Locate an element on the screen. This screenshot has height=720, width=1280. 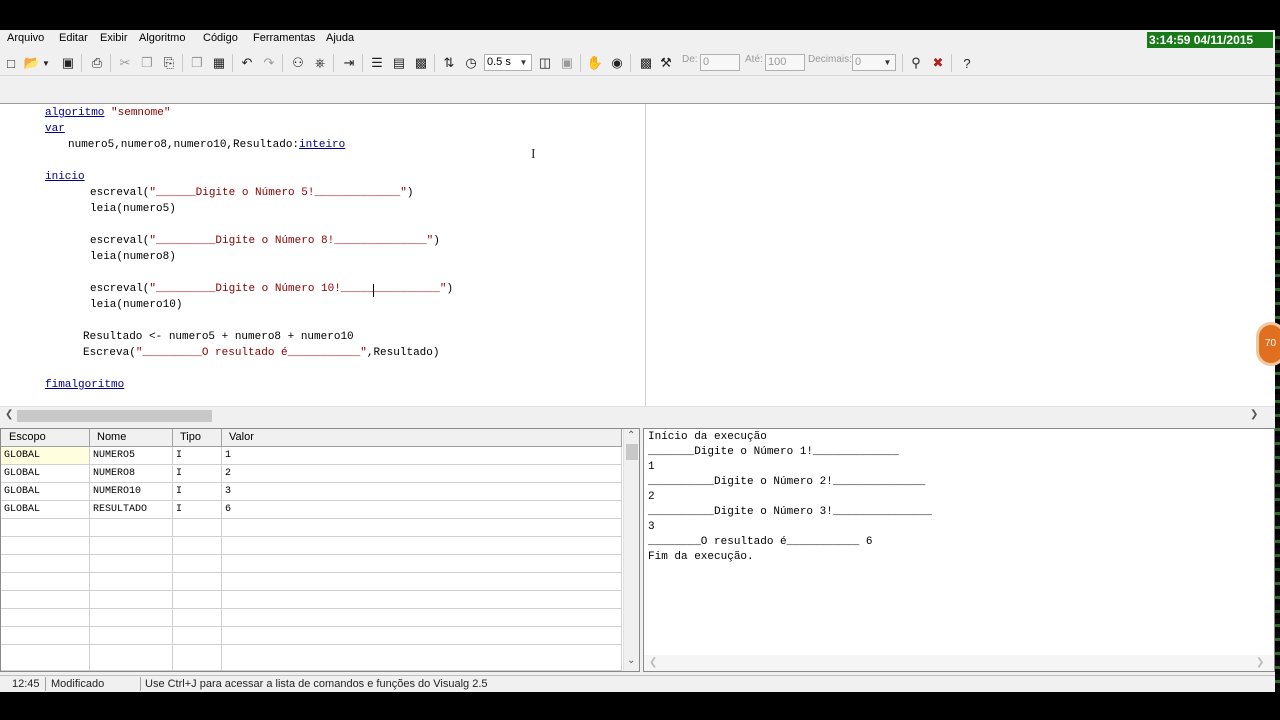
eye-icon: ◉ is located at coordinates (617, 63).